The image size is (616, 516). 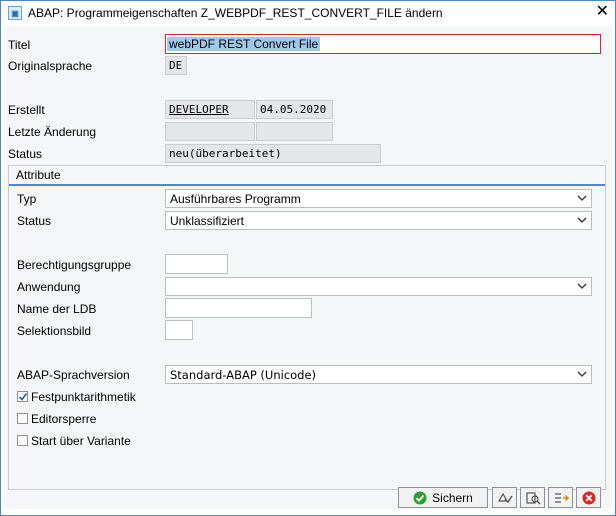 I want to click on cancel-button, so click(x=588, y=497).